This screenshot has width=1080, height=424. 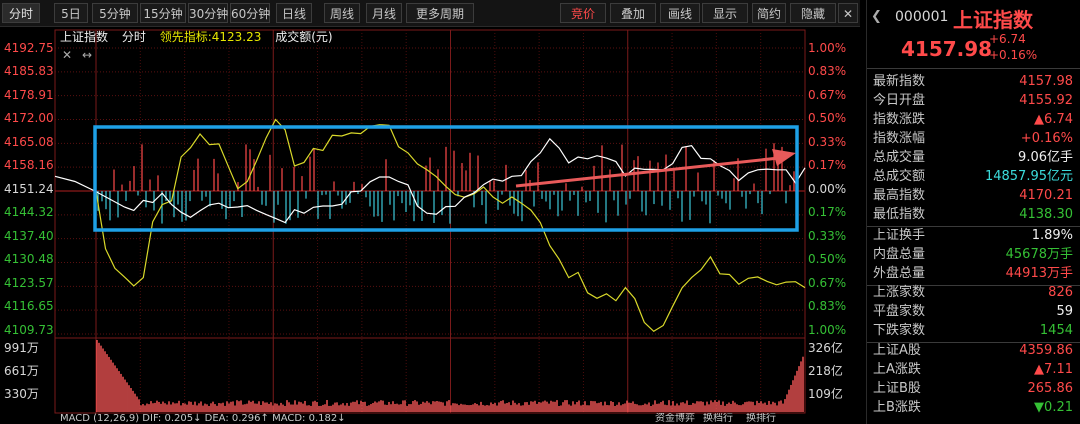 I want to click on quote-stat-label: 上B涨跌, so click(x=897, y=407).